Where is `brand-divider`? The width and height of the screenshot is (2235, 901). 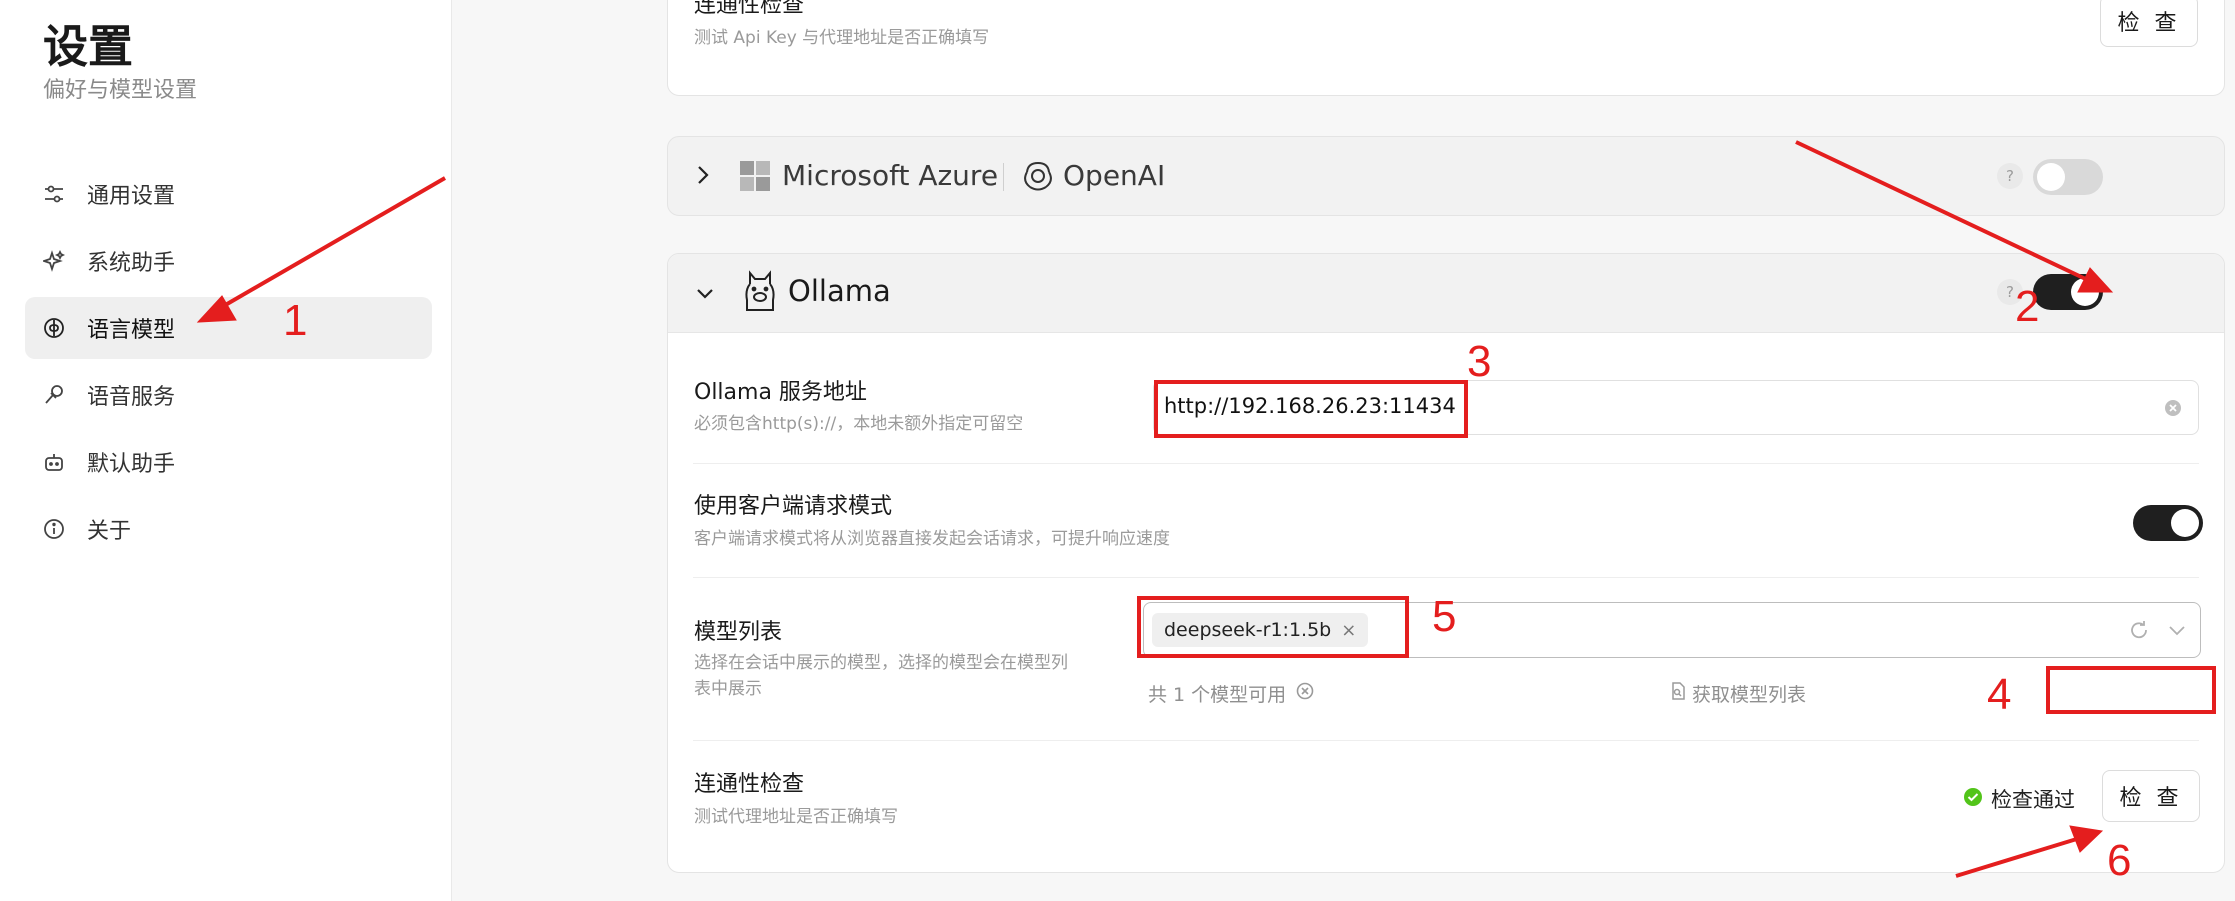
brand-divider is located at coordinates (1003, 177).